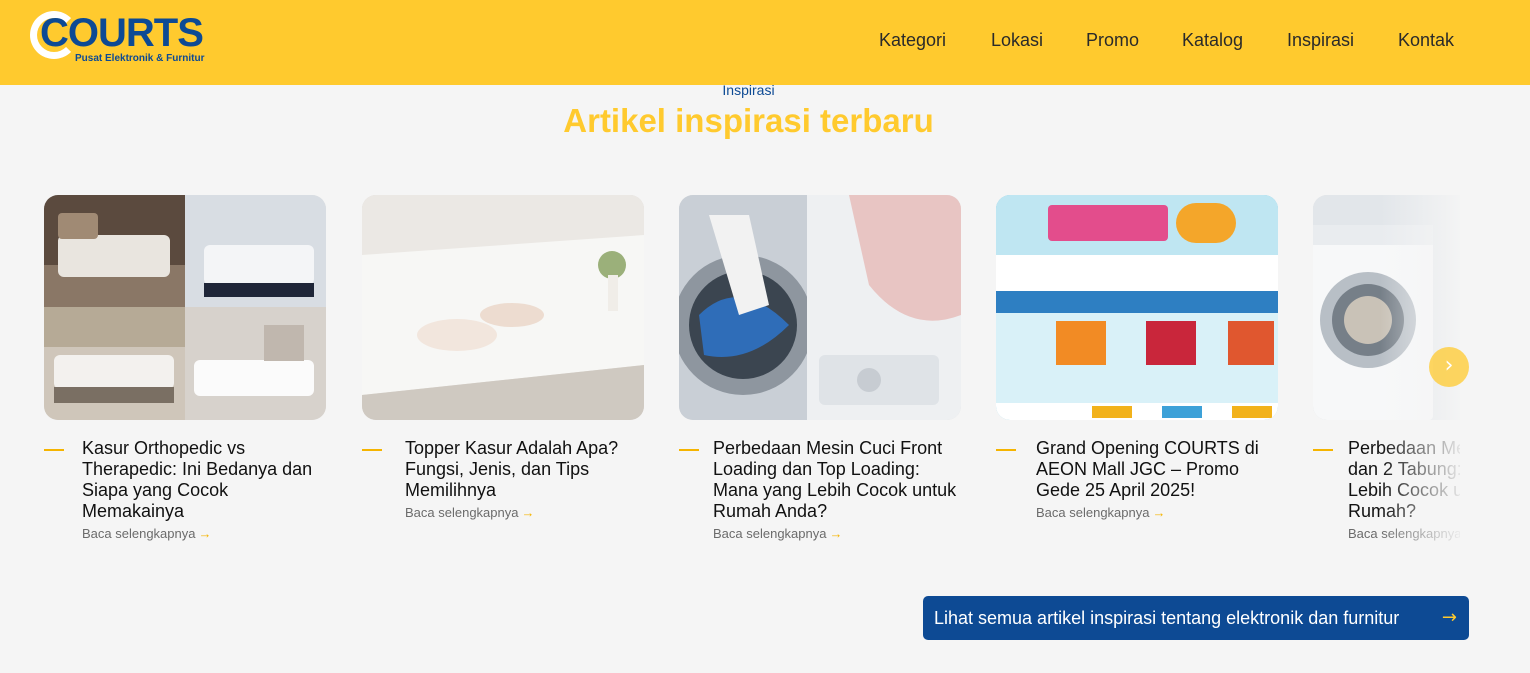 The width and height of the screenshot is (1530, 673). What do you see at coordinates (1212, 40) in the screenshot?
I see `nav-katalog: Katalog` at bounding box center [1212, 40].